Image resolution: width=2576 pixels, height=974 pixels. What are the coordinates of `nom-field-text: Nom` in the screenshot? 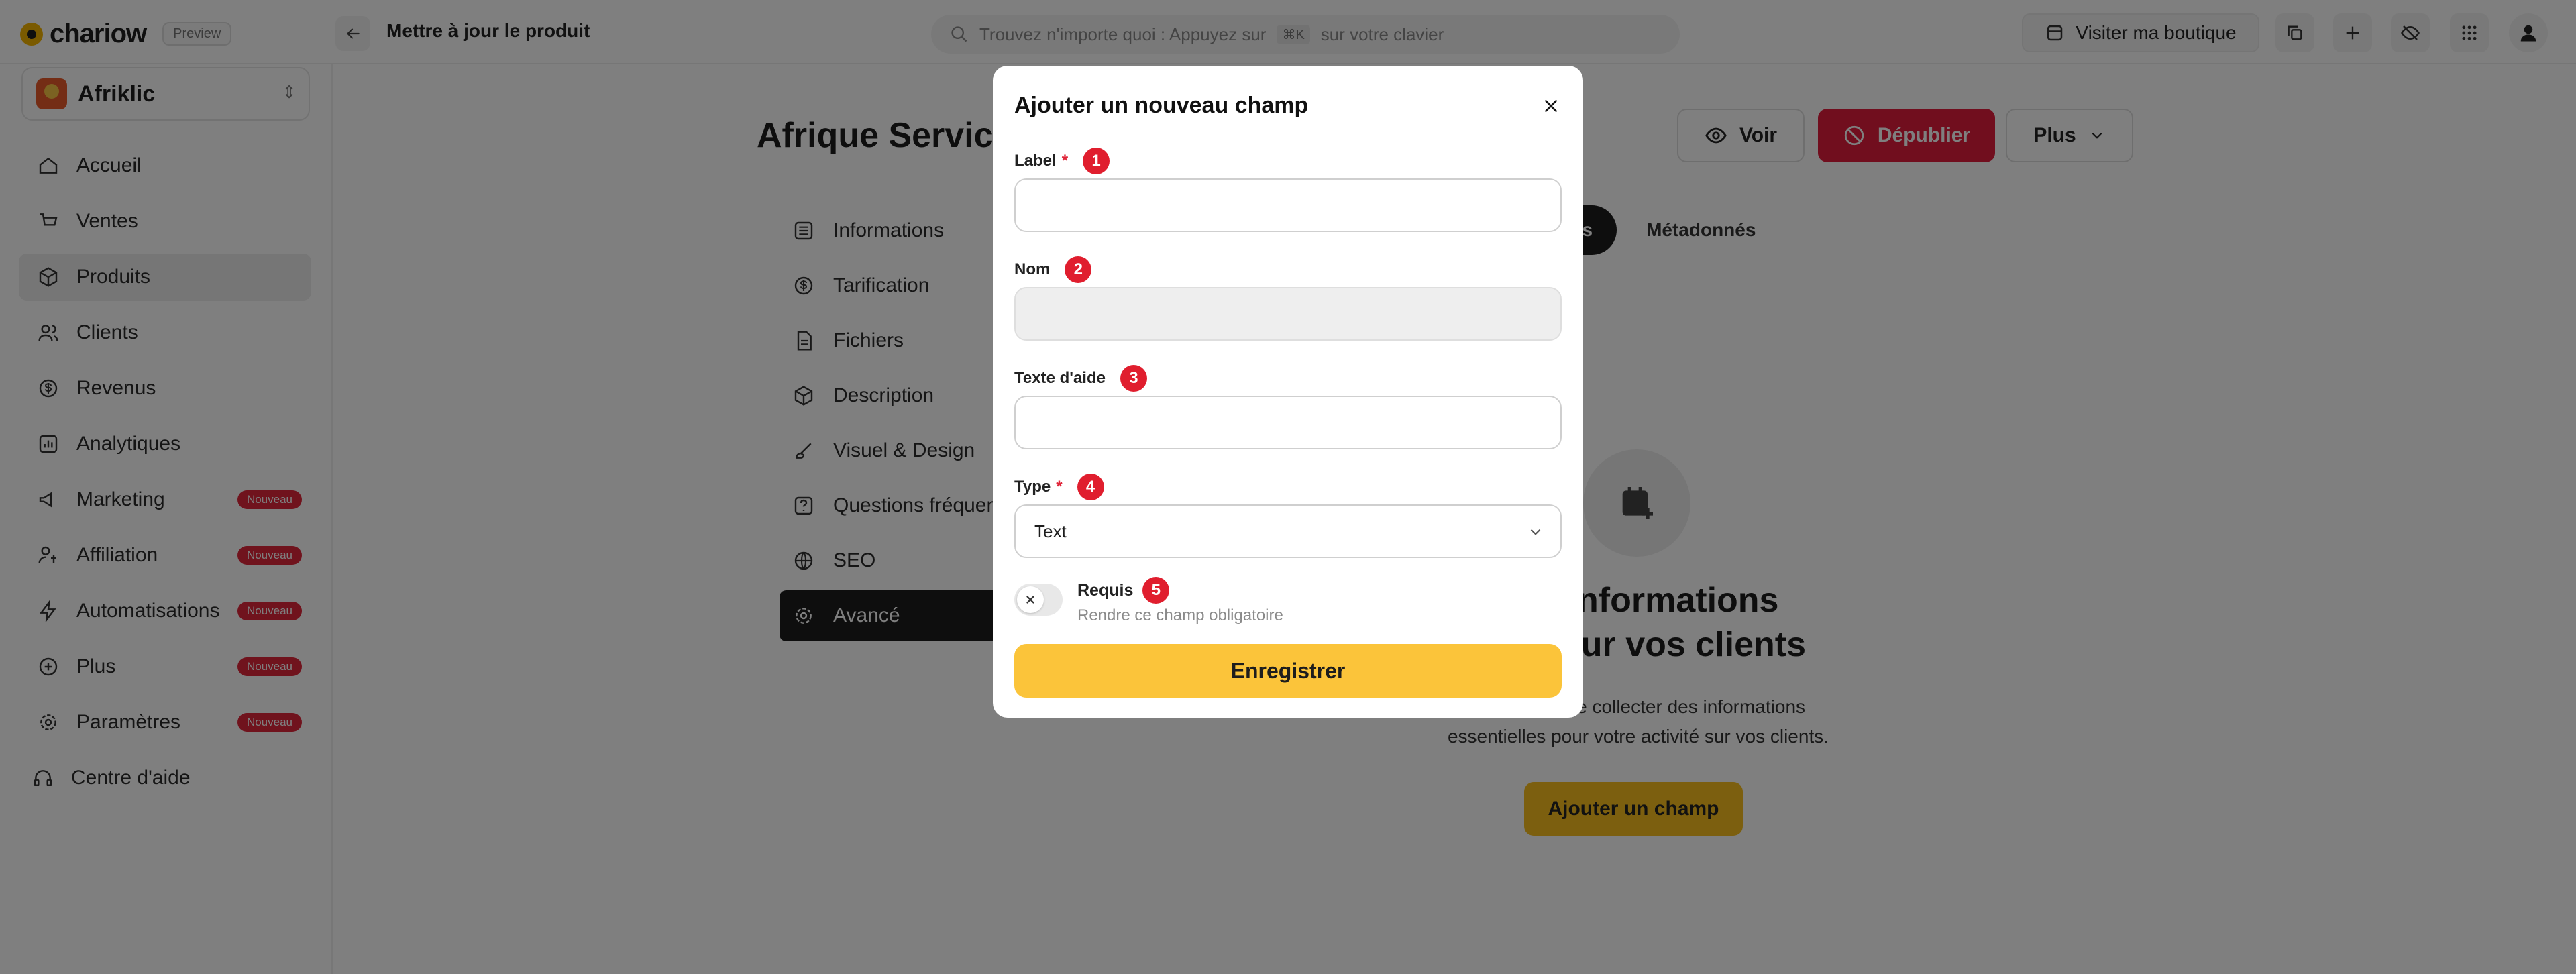 It's located at (1032, 269).